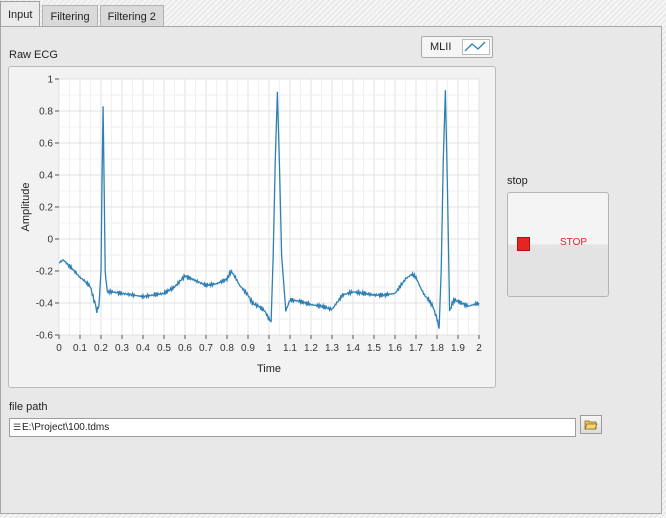 This screenshot has height=518, width=666. Describe the element at coordinates (269, 348) in the screenshot. I see `x-tick-label: 1` at that location.